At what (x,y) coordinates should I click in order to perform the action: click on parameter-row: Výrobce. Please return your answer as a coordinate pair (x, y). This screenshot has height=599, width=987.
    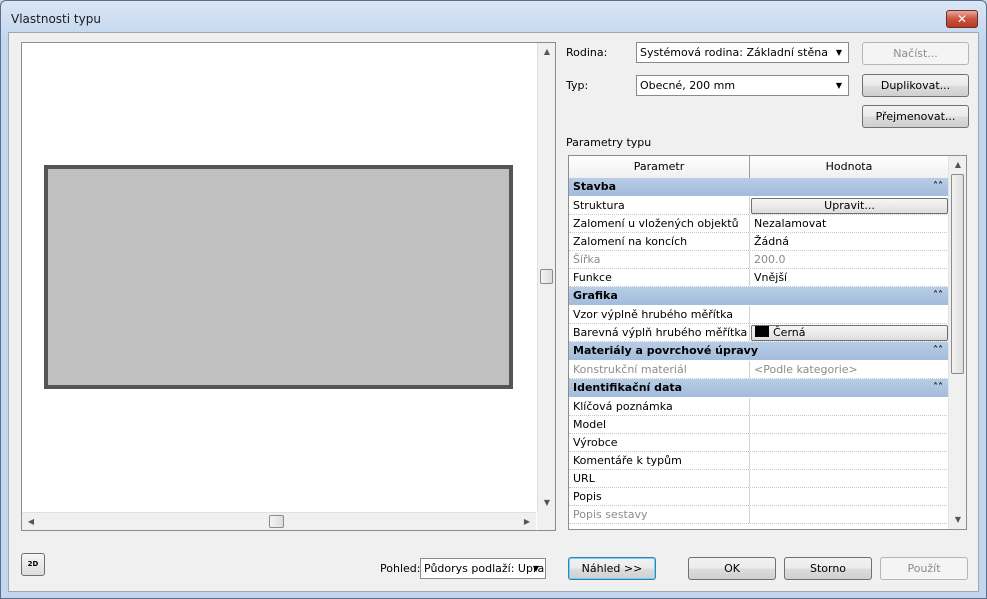
    Looking at the image, I should click on (759, 443).